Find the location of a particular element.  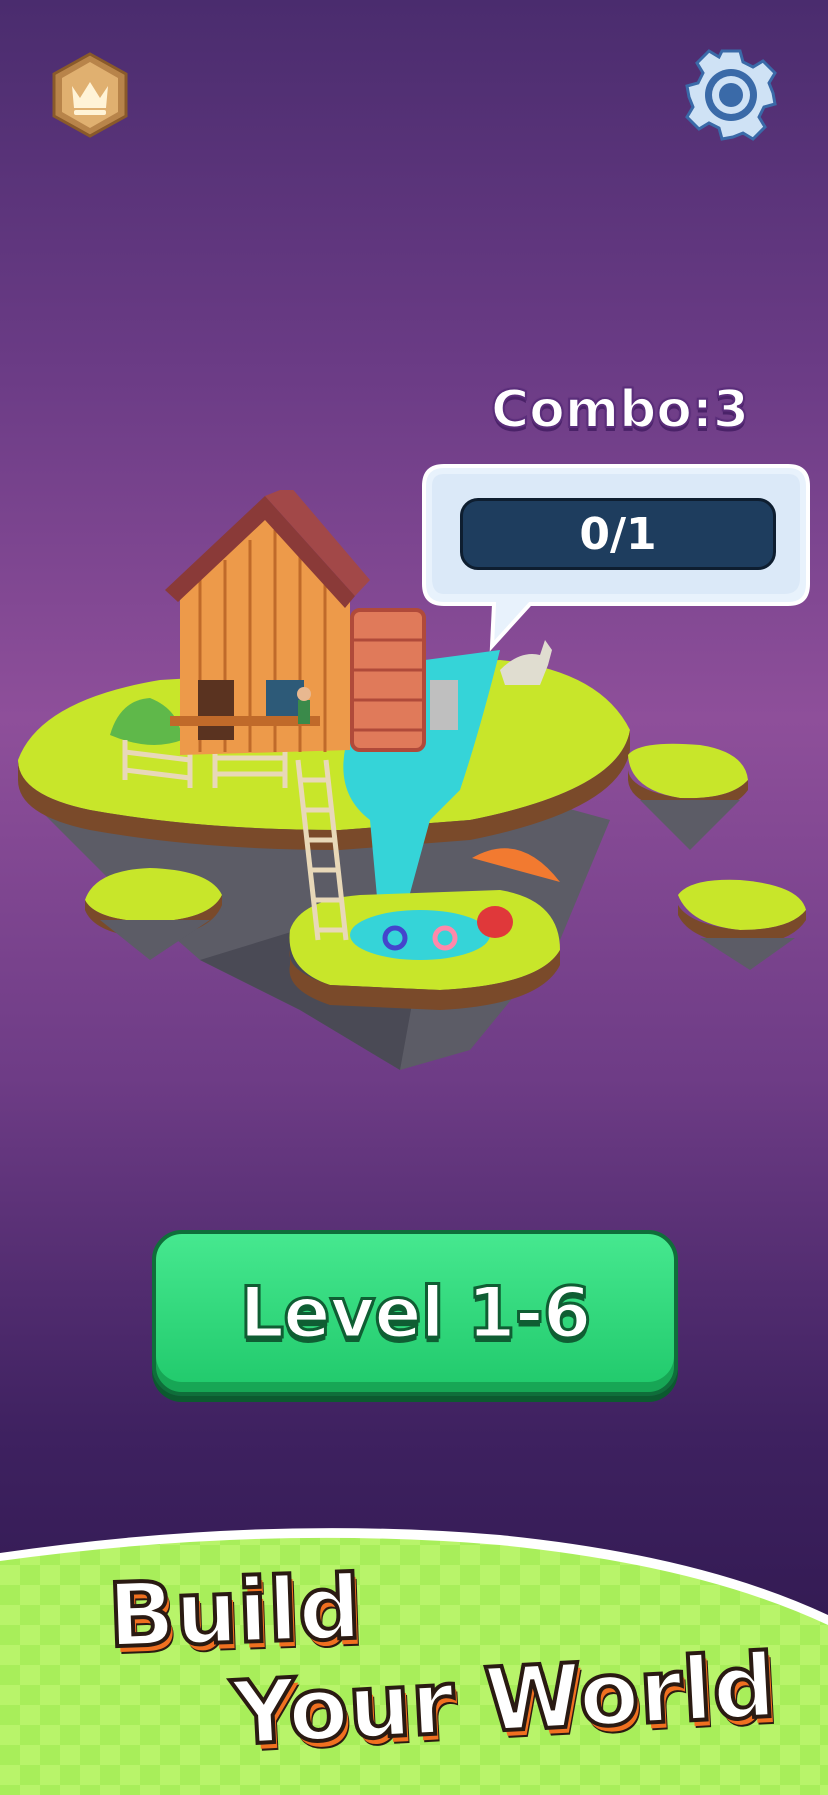

play-level-button: Level 1-6 is located at coordinates (415, 1313).